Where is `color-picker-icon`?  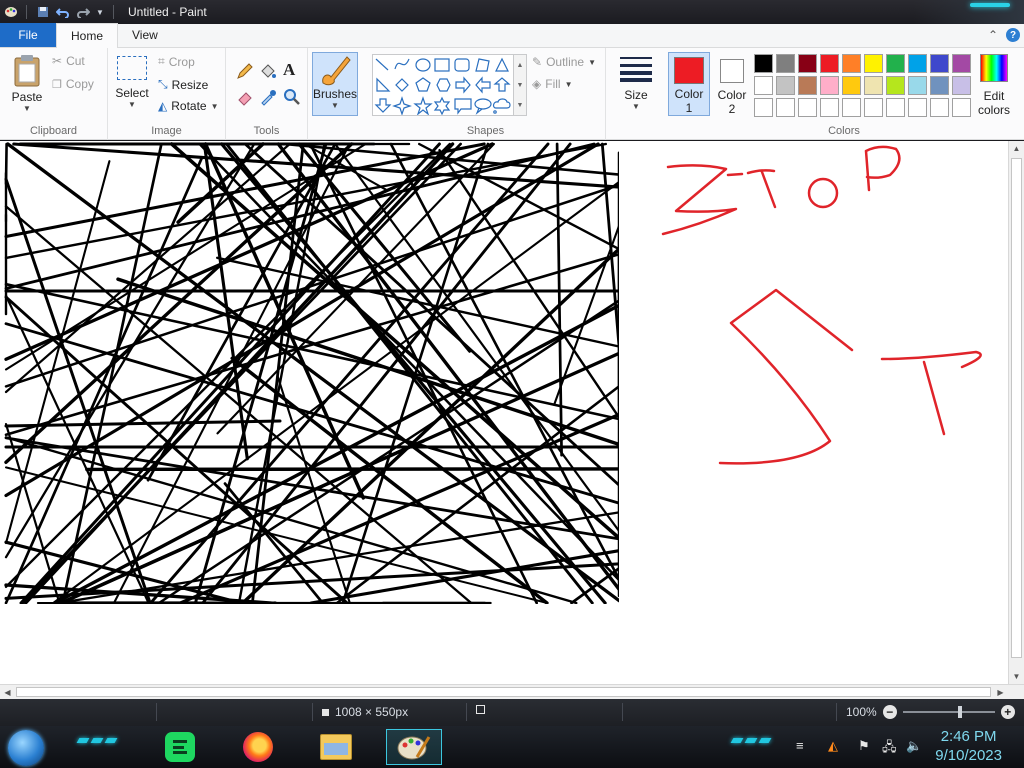
color-picker-icon is located at coordinates (268, 97).